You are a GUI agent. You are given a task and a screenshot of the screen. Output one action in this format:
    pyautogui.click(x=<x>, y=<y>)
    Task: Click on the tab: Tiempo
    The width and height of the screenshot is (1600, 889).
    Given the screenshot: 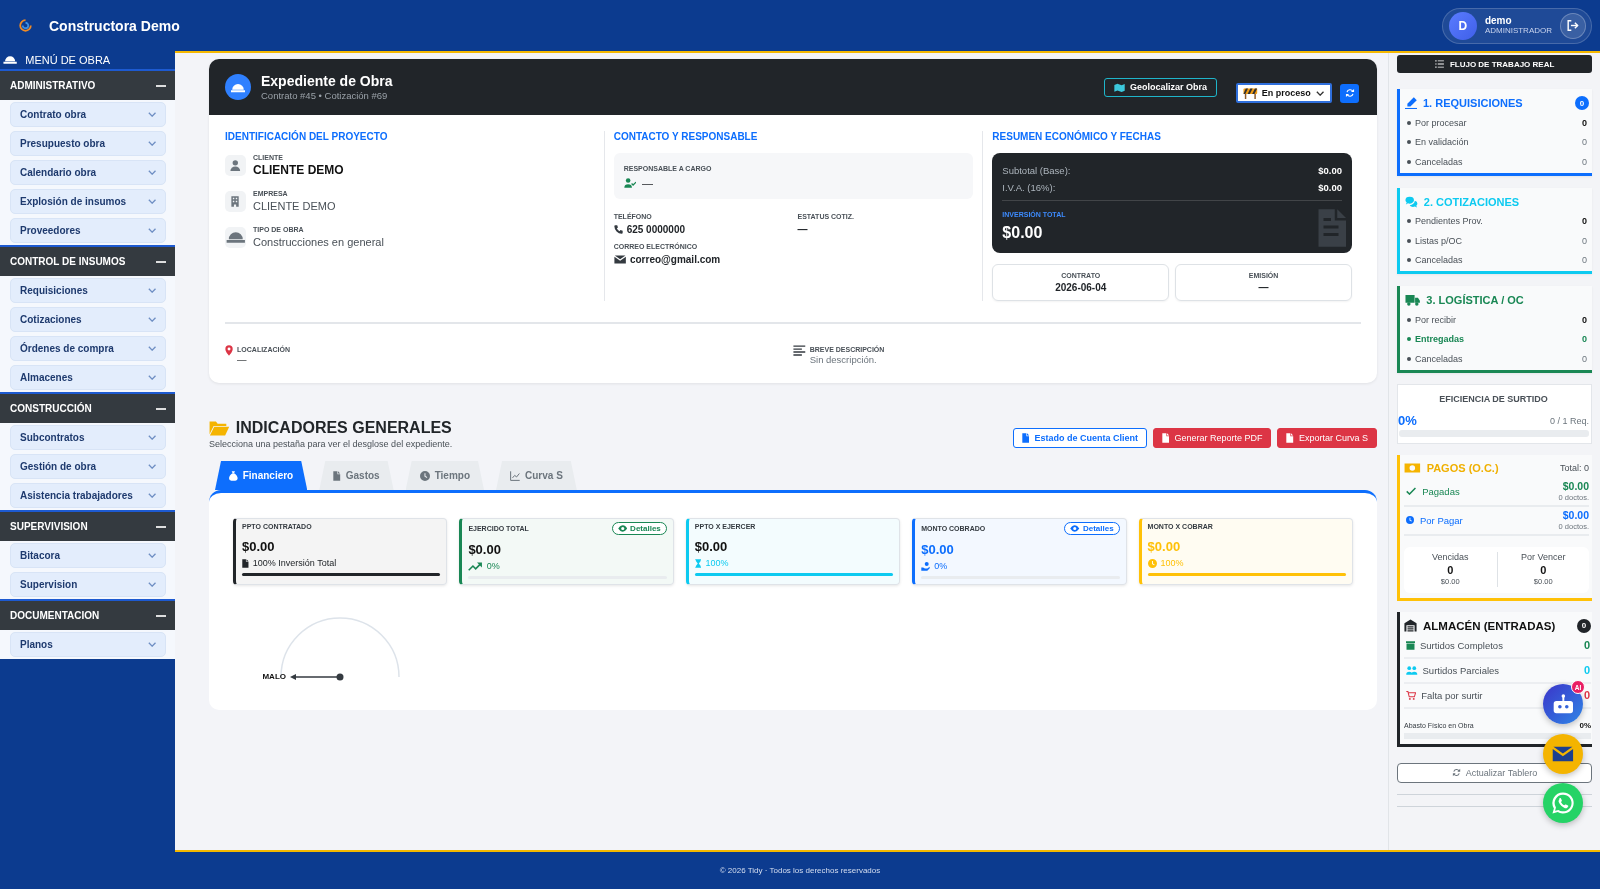 What is the action you would take?
    pyautogui.click(x=445, y=475)
    